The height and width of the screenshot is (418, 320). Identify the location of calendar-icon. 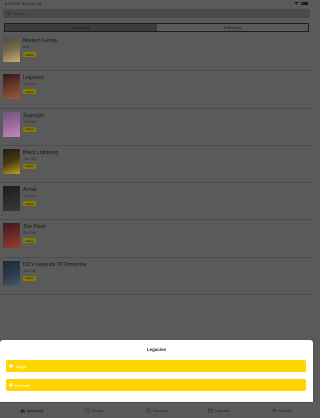
(211, 410).